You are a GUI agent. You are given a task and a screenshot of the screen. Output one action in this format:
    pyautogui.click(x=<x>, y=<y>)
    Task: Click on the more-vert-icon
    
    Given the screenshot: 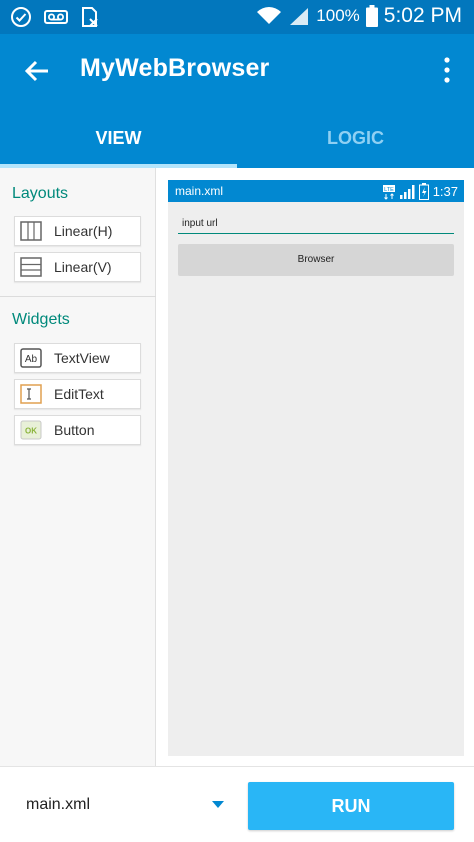 What is the action you would take?
    pyautogui.click(x=447, y=70)
    